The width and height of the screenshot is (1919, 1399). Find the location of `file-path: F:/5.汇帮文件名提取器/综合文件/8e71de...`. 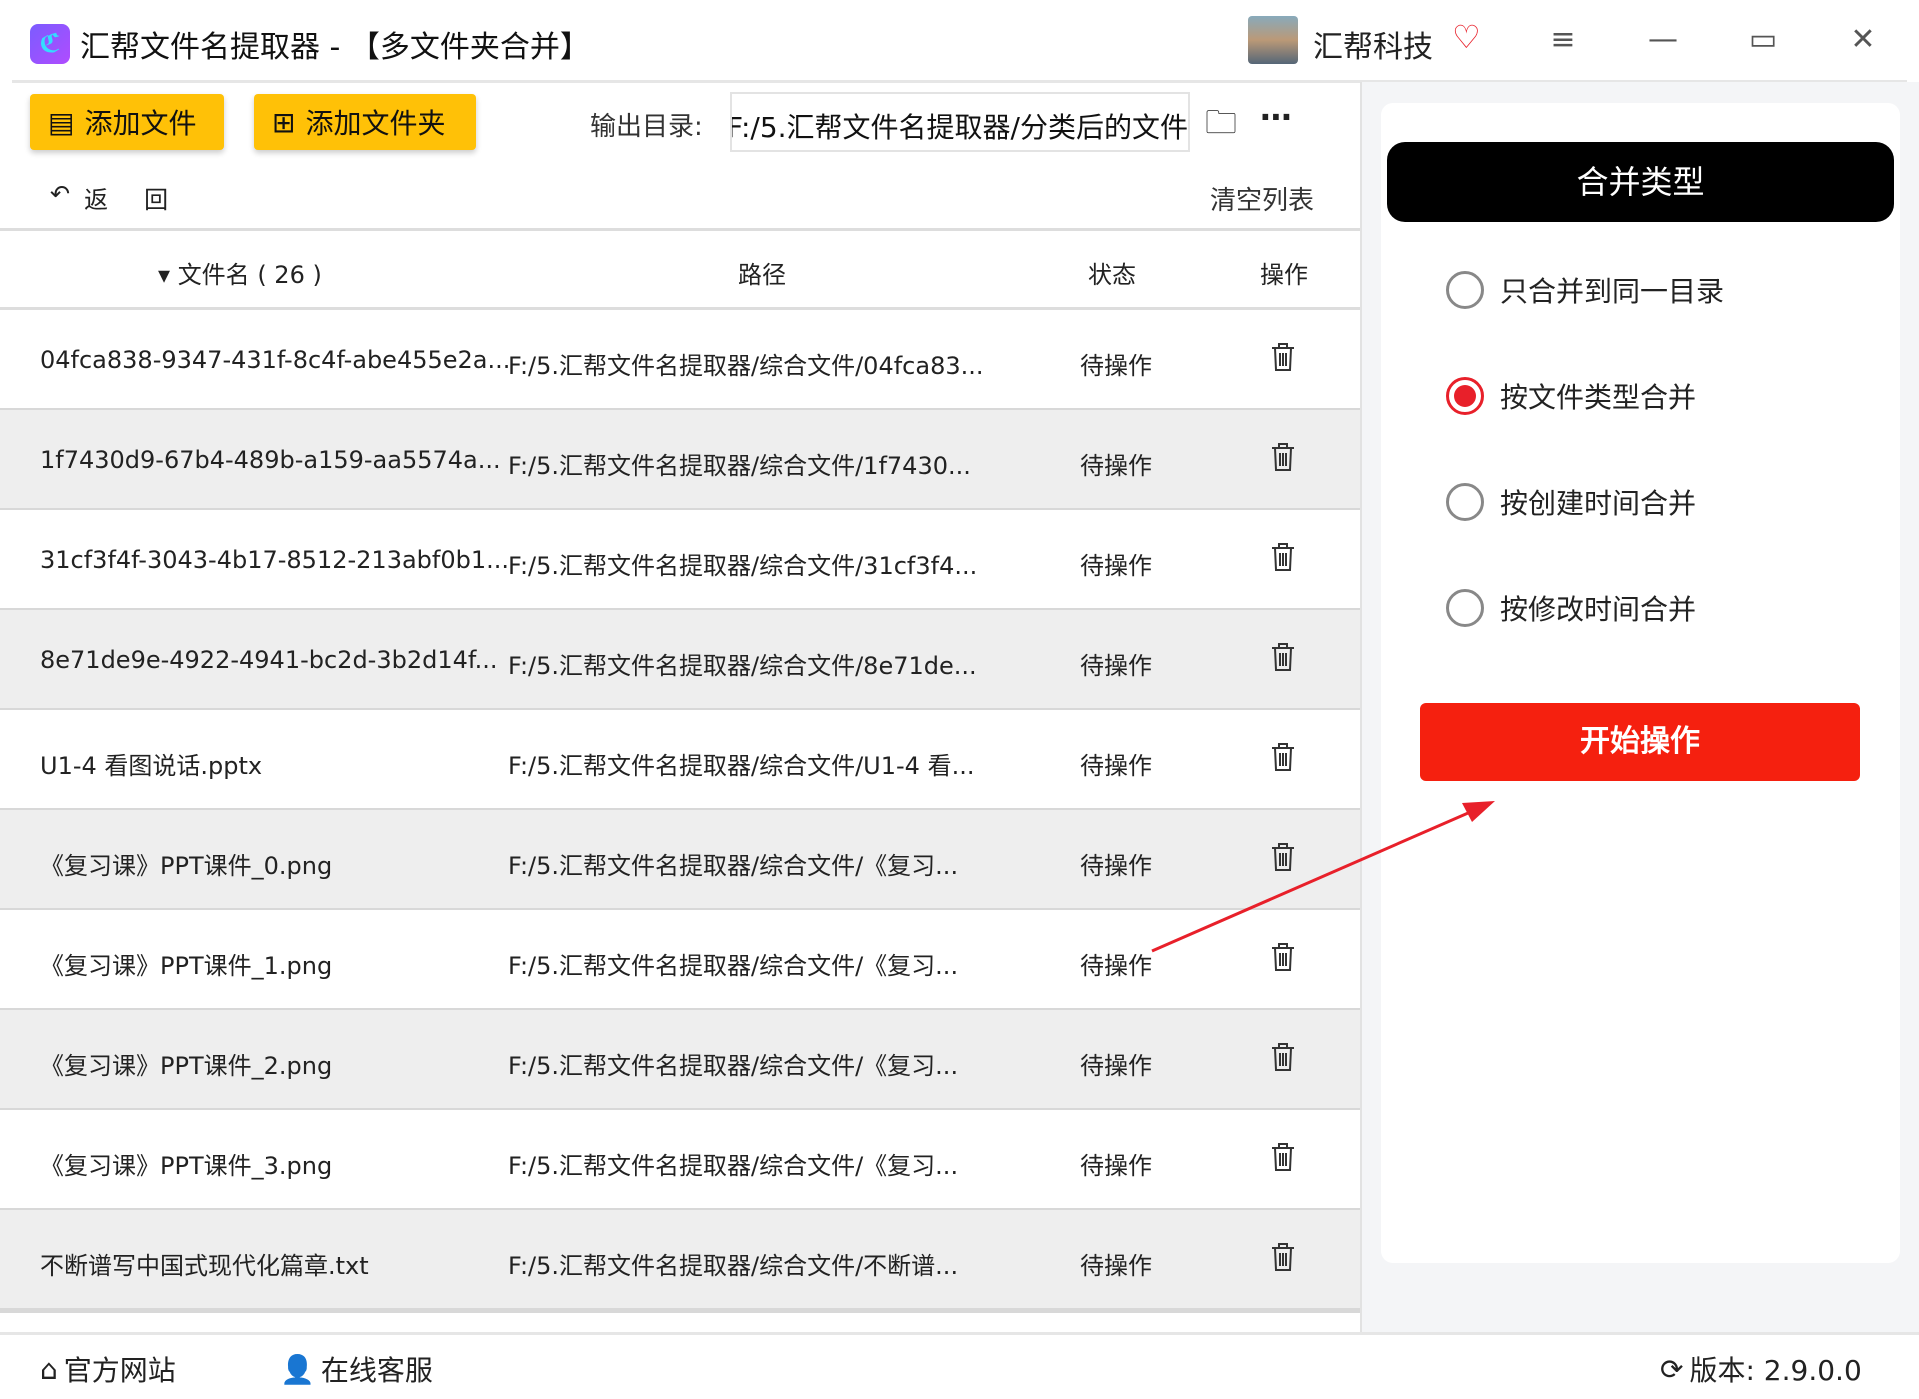

file-path: F:/5.汇帮文件名提取器/综合文件/8e71de... is located at coordinates (742, 666).